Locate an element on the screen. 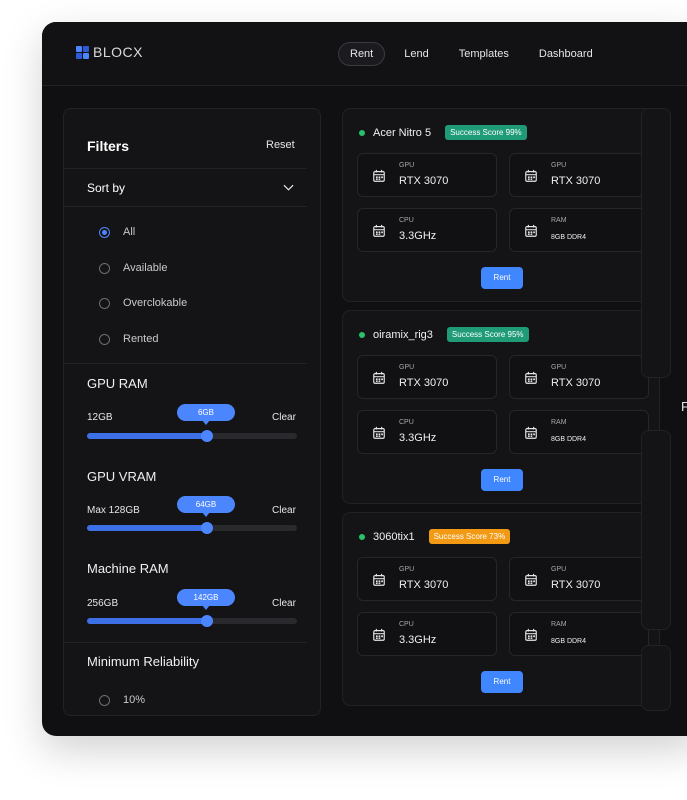 This screenshot has height=800, width=687. sort-option-all: All is located at coordinates (117, 232).